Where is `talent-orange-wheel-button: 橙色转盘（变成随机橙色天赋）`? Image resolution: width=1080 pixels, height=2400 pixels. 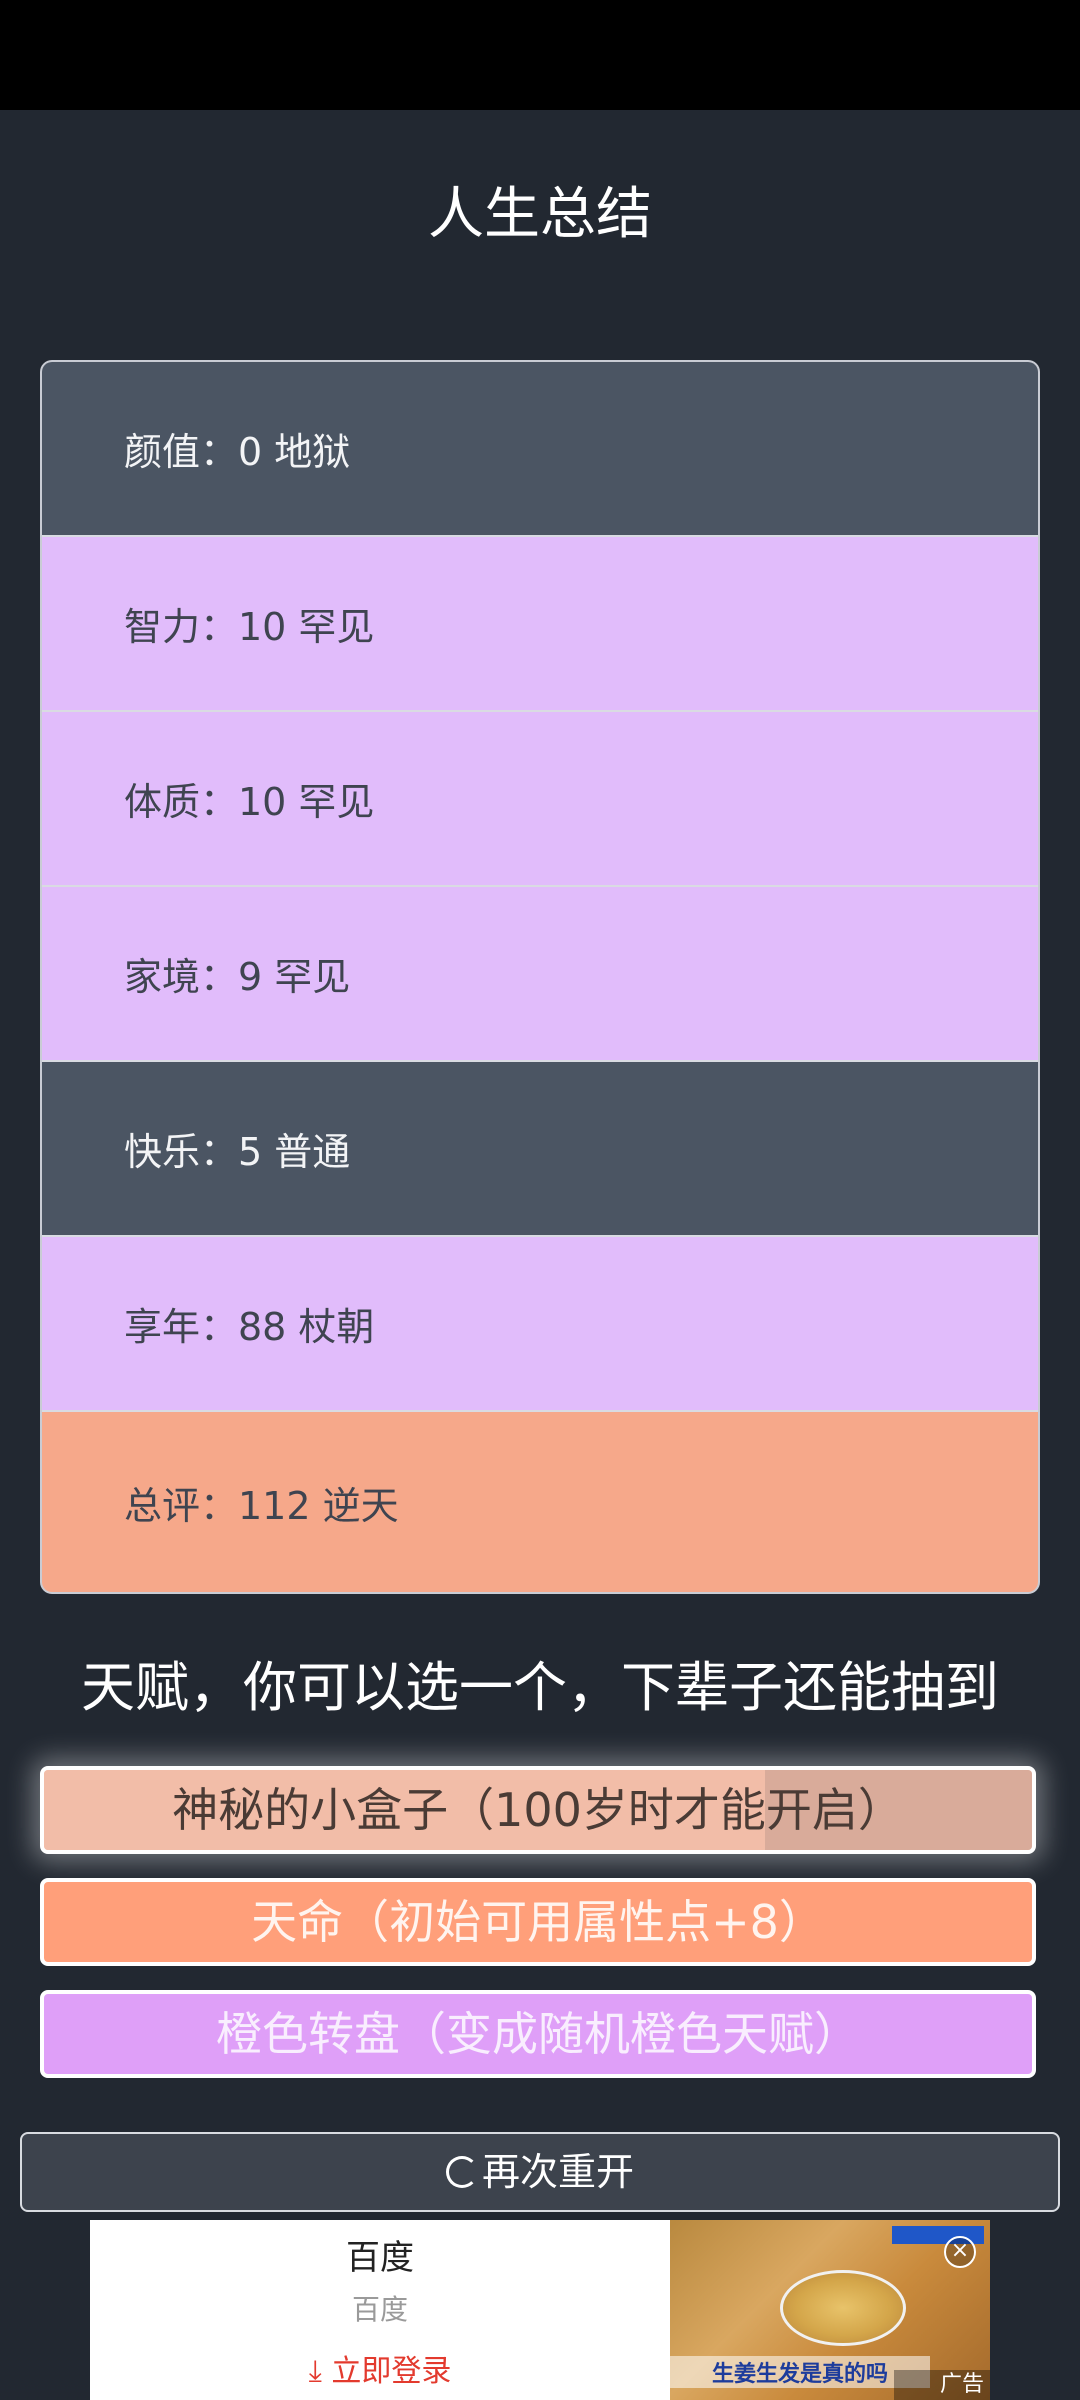
talent-orange-wheel-button: 橙色转盘（变成随机橙色天赋） is located at coordinates (538, 2034).